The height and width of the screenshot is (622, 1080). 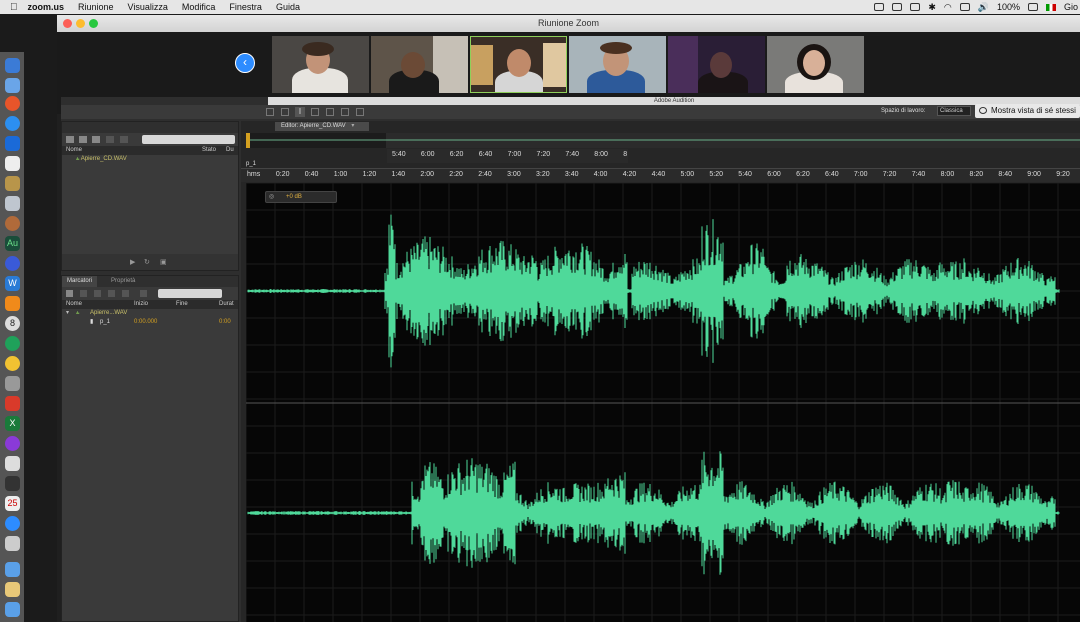 I want to click on vlc-icon, so click(x=12, y=303).